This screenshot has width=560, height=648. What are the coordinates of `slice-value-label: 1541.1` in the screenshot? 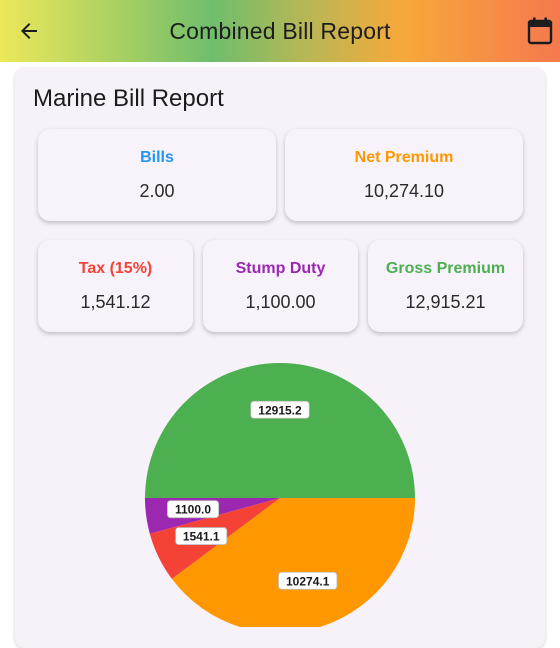 It's located at (201, 536).